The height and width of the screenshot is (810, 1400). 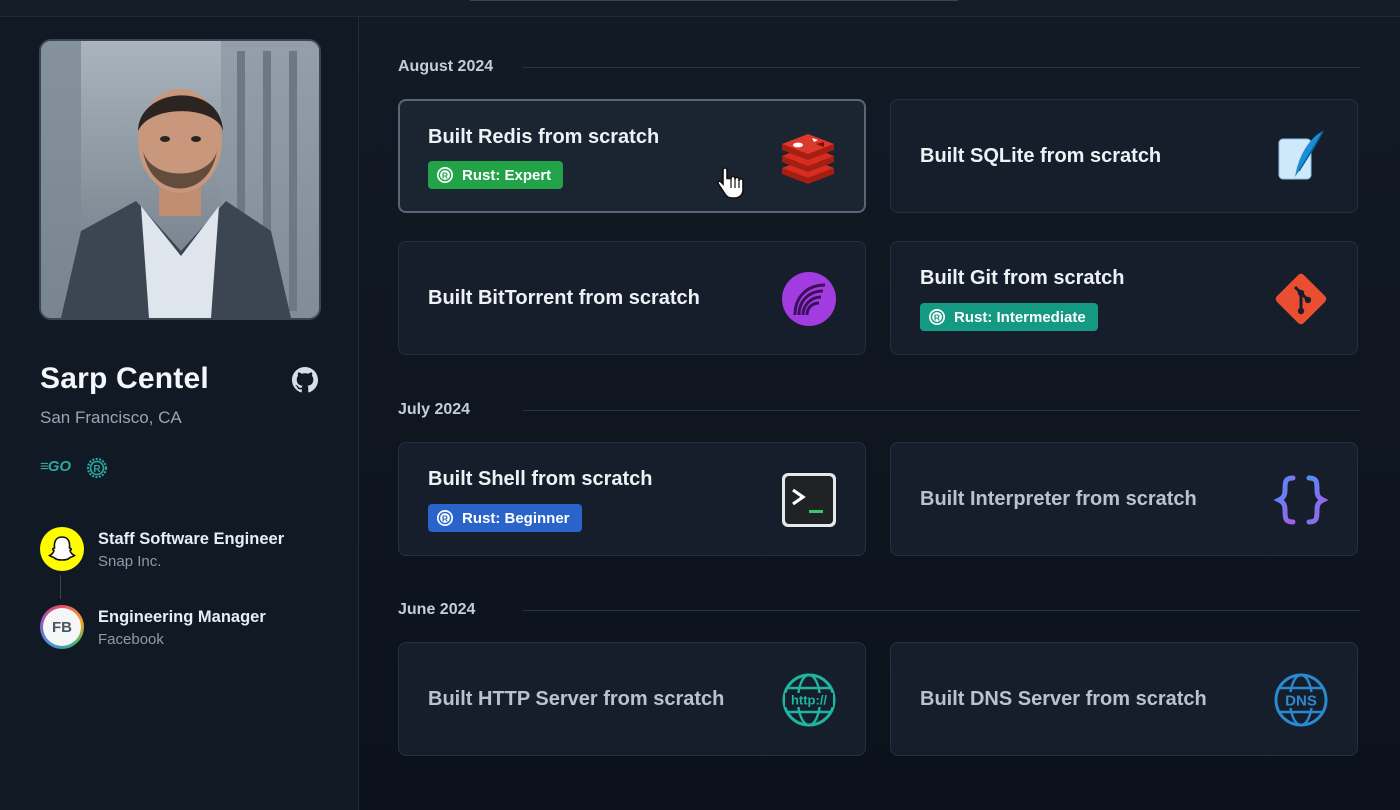 I want to click on rust-beginner-badge: R Rust: Beginner, so click(x=505, y=518).